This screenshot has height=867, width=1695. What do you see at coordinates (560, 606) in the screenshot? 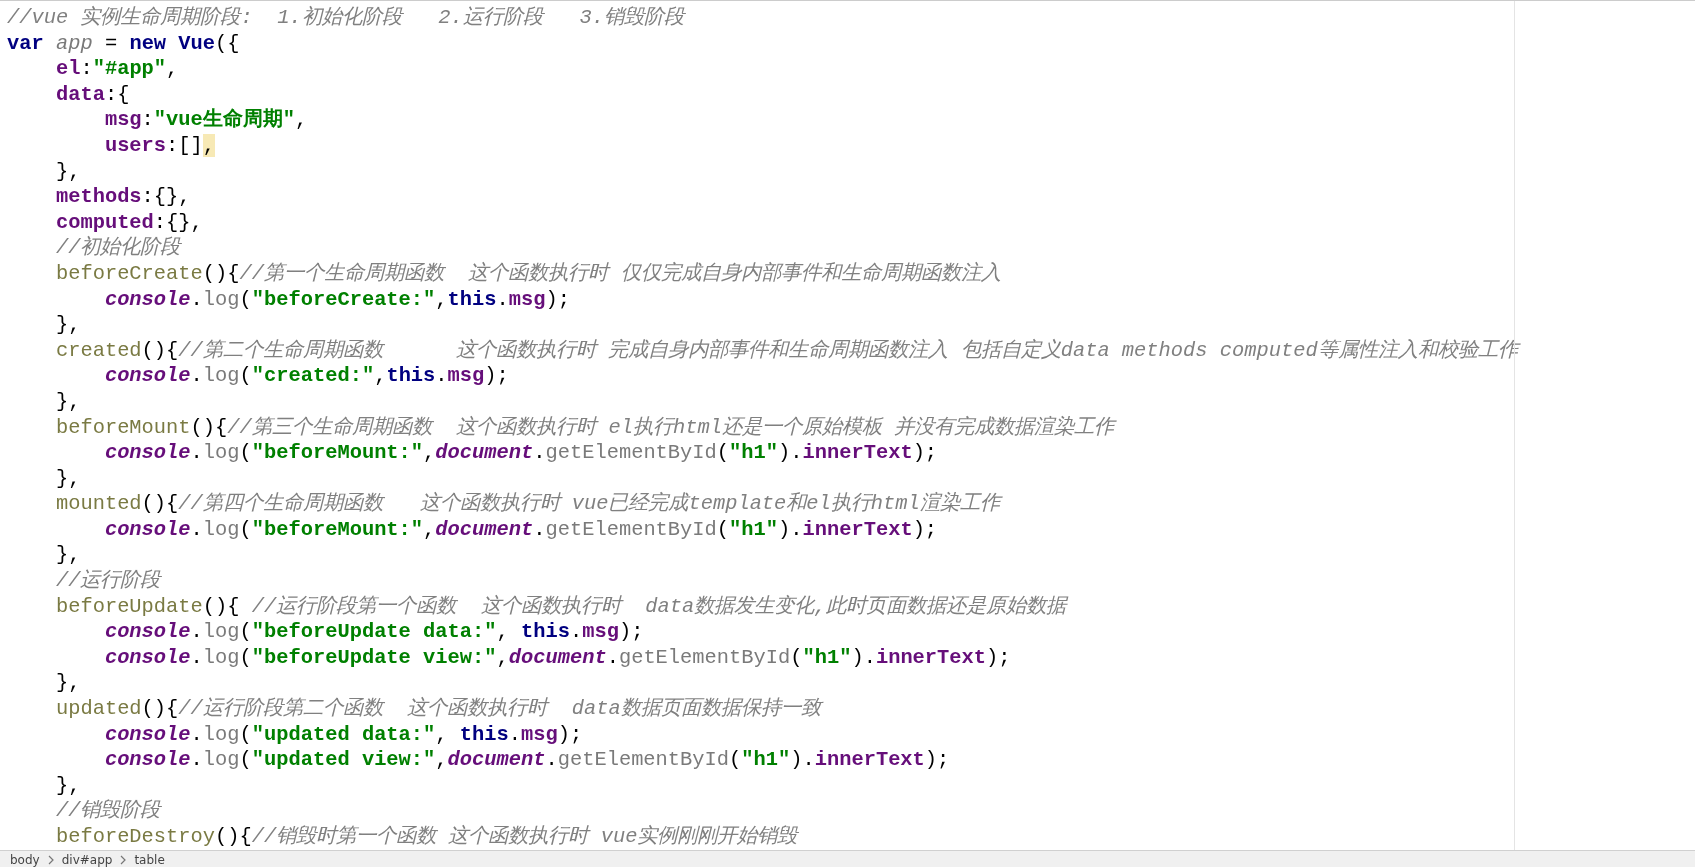
I see `code-line: beforeUpdate(){ //运行阶段第一个函数 这个函数执行时 data数据发生变化,此时页面数据还是原始数据` at bounding box center [560, 606].